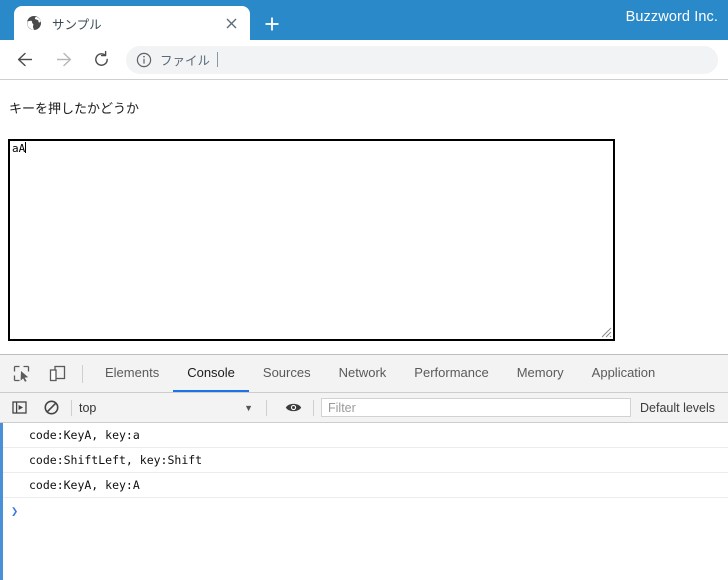  Describe the element at coordinates (132, 23) in the screenshot. I see `browser-tab: サンプル` at that location.